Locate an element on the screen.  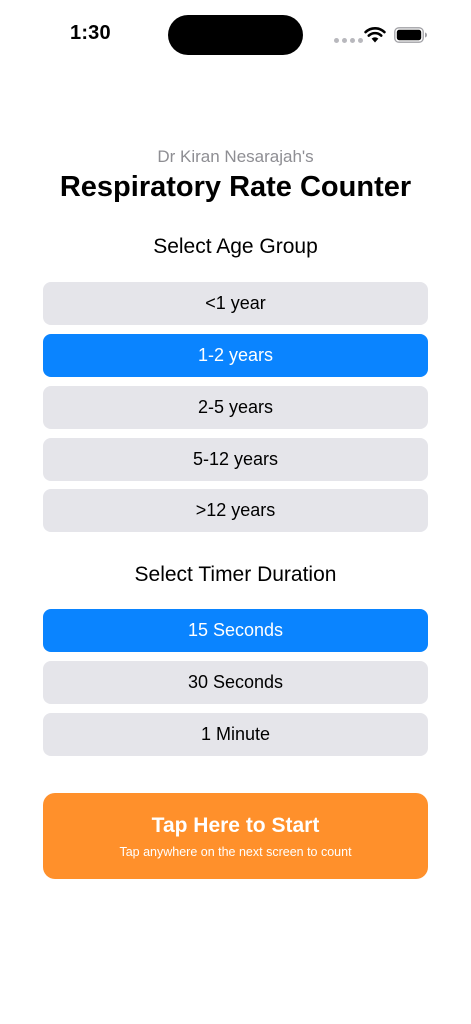
option-label: 5-12 years is located at coordinates (235, 459).